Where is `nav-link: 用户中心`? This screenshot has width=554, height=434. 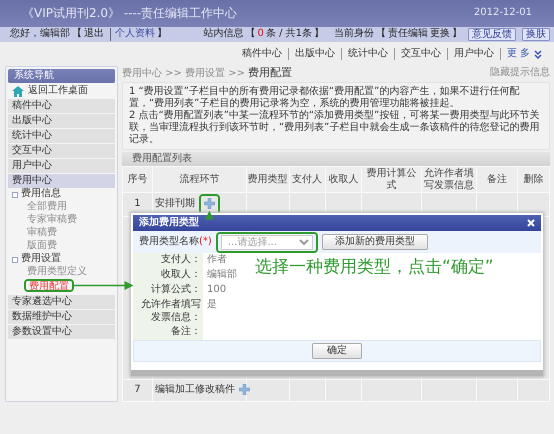 nav-link: 用户中心 is located at coordinates (473, 54).